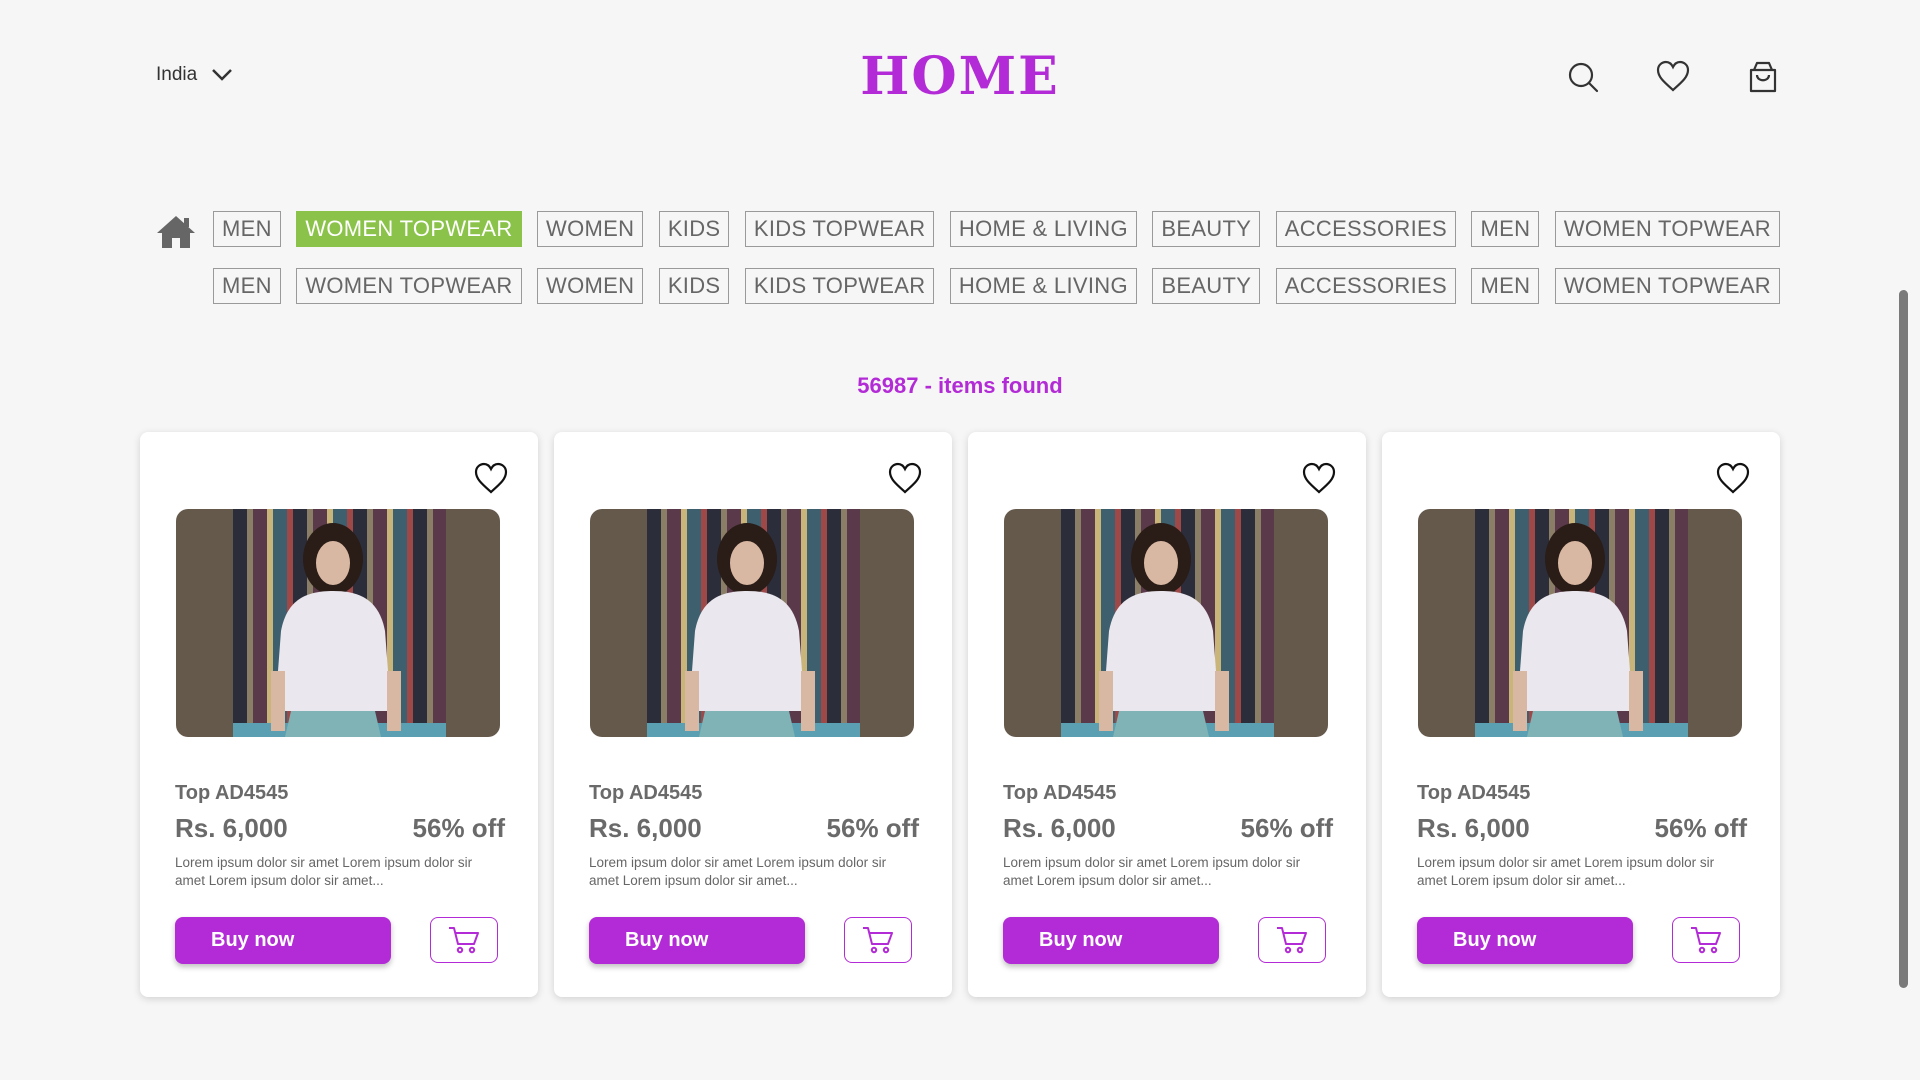 This screenshot has width=1920, height=1080. Describe the element at coordinates (1903, 639) in the screenshot. I see `vertical-scrollbar` at that location.